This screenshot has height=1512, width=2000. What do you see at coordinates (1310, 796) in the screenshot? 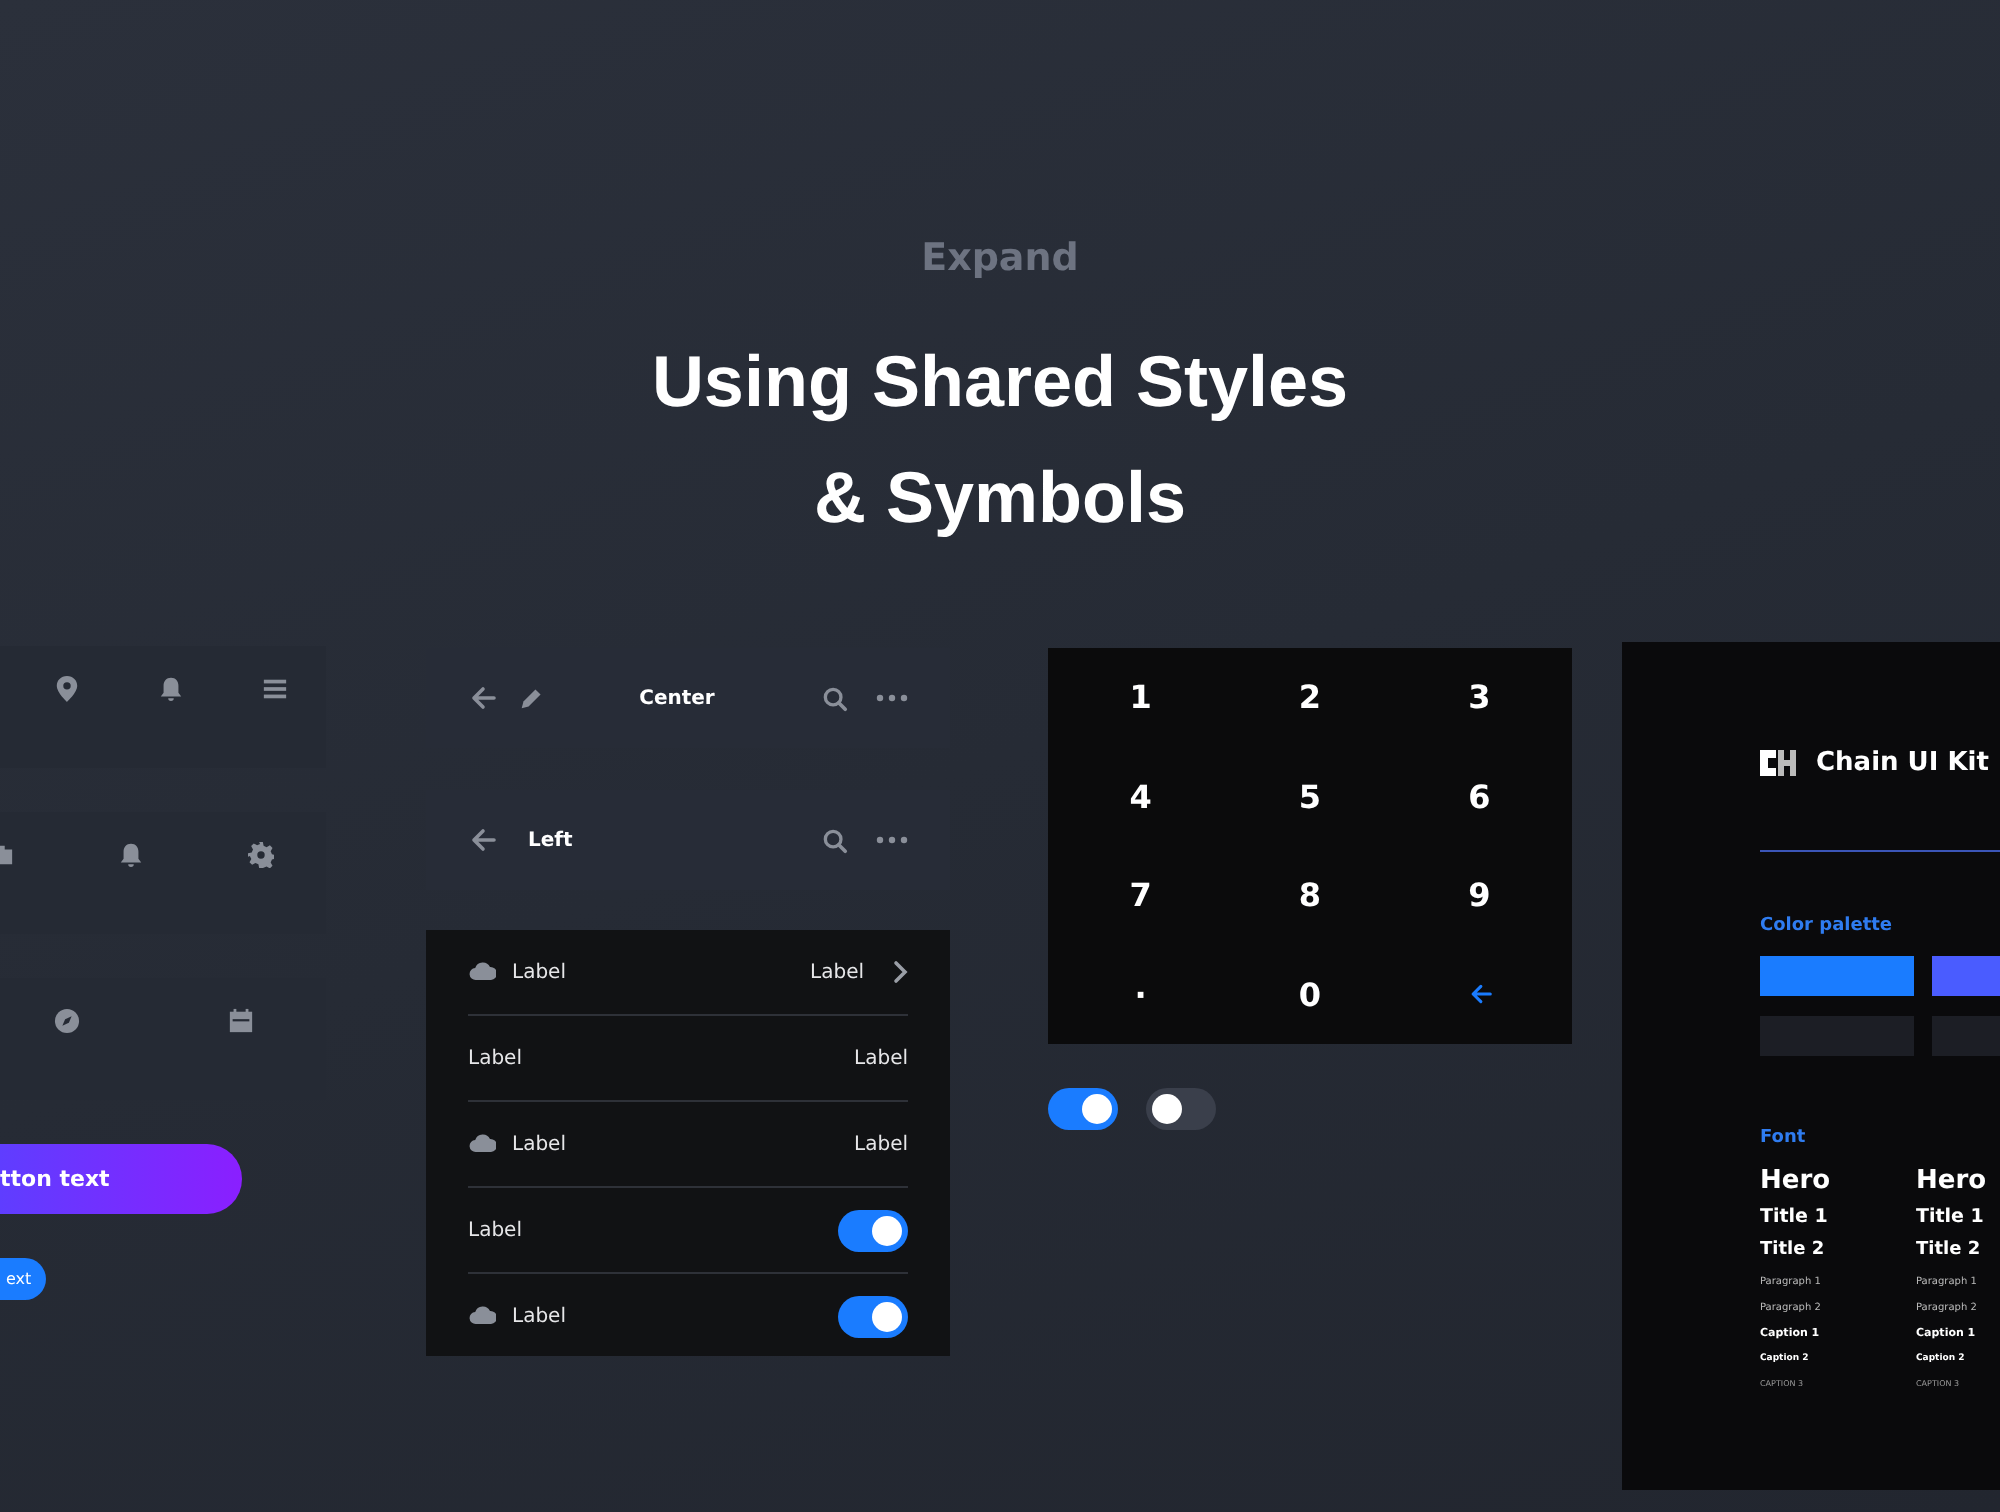
I see `keypad-key: 5` at bounding box center [1310, 796].